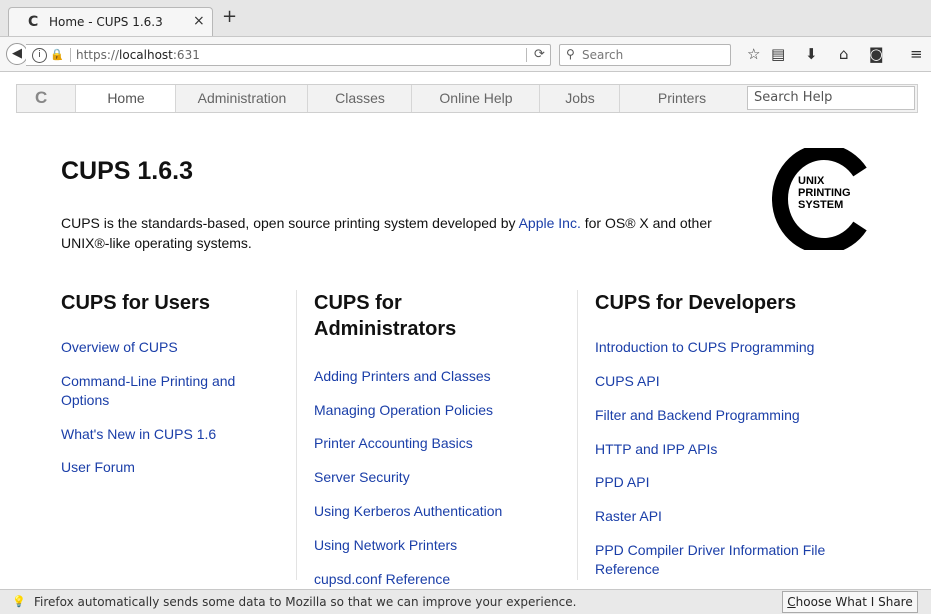 The height and width of the screenshot is (614, 931). What do you see at coordinates (19, 601) in the screenshot?
I see `lightbulb-icon: 💡` at bounding box center [19, 601].